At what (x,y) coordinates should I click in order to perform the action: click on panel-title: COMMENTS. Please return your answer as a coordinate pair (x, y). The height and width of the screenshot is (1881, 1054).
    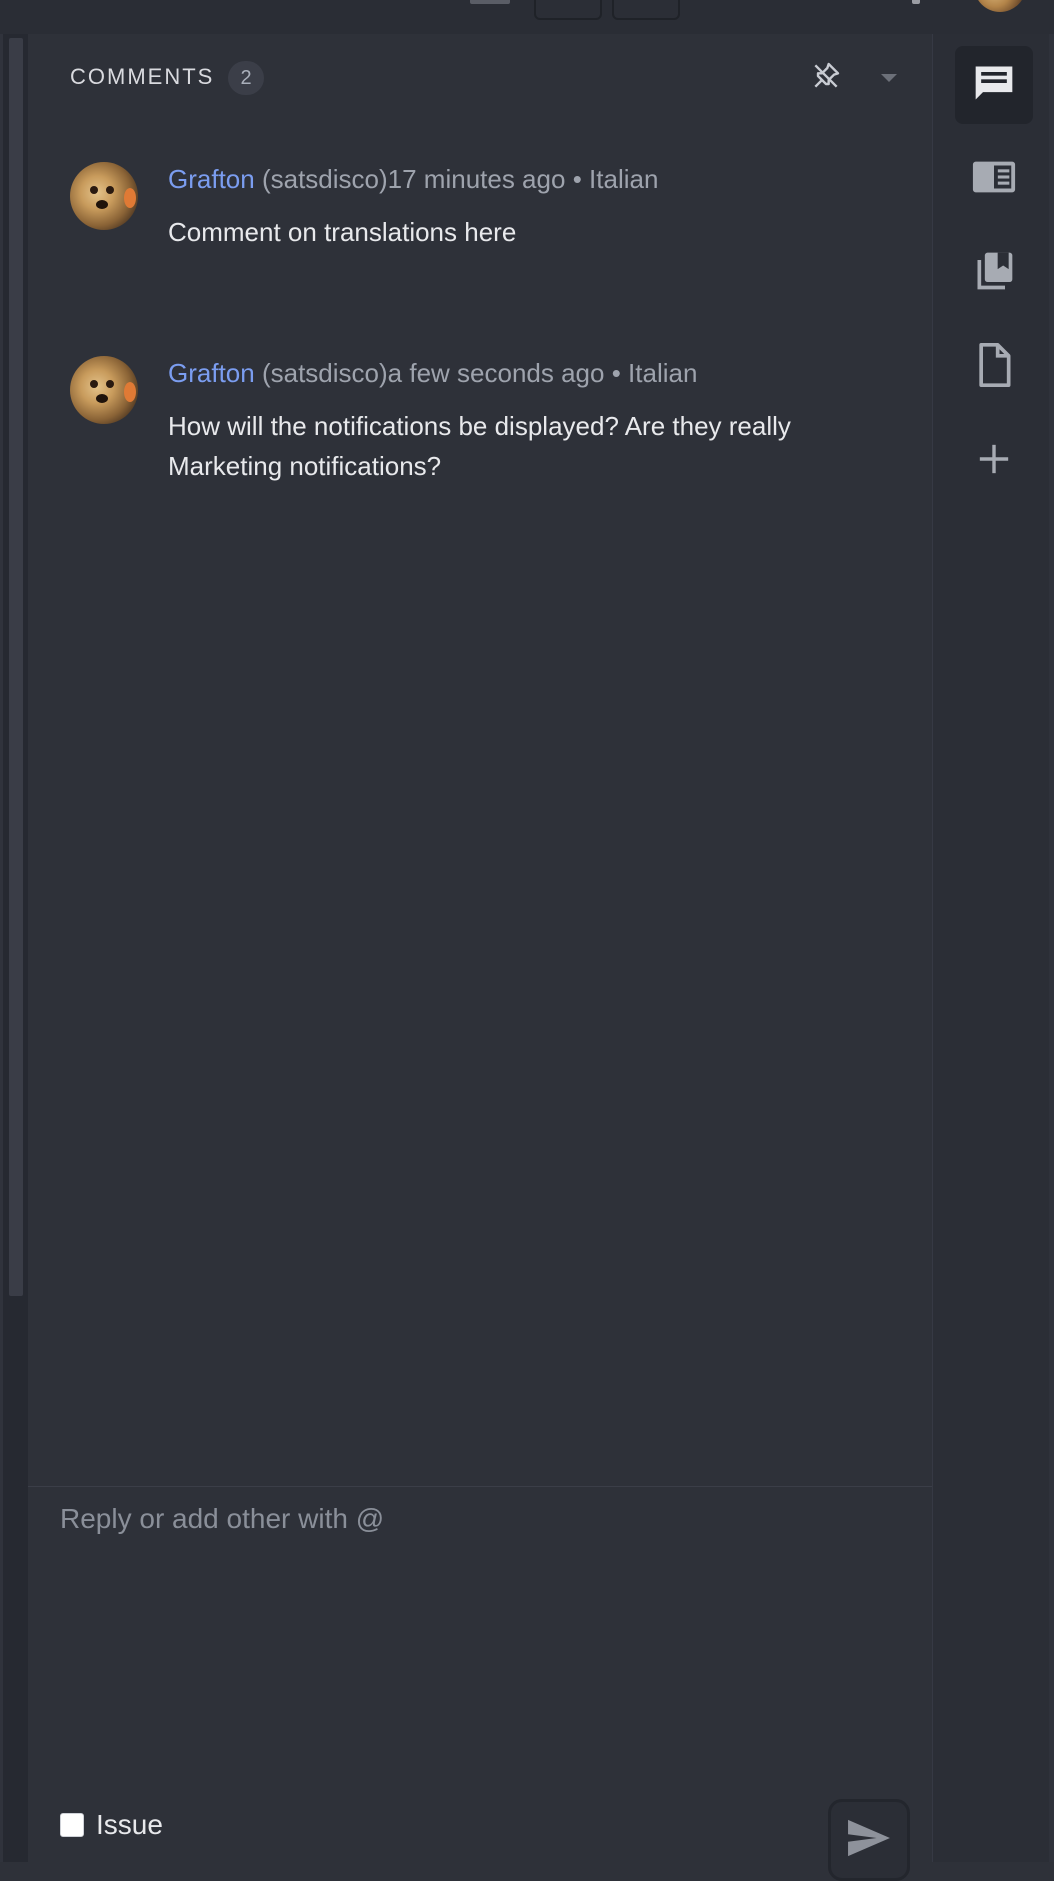
    Looking at the image, I should click on (142, 76).